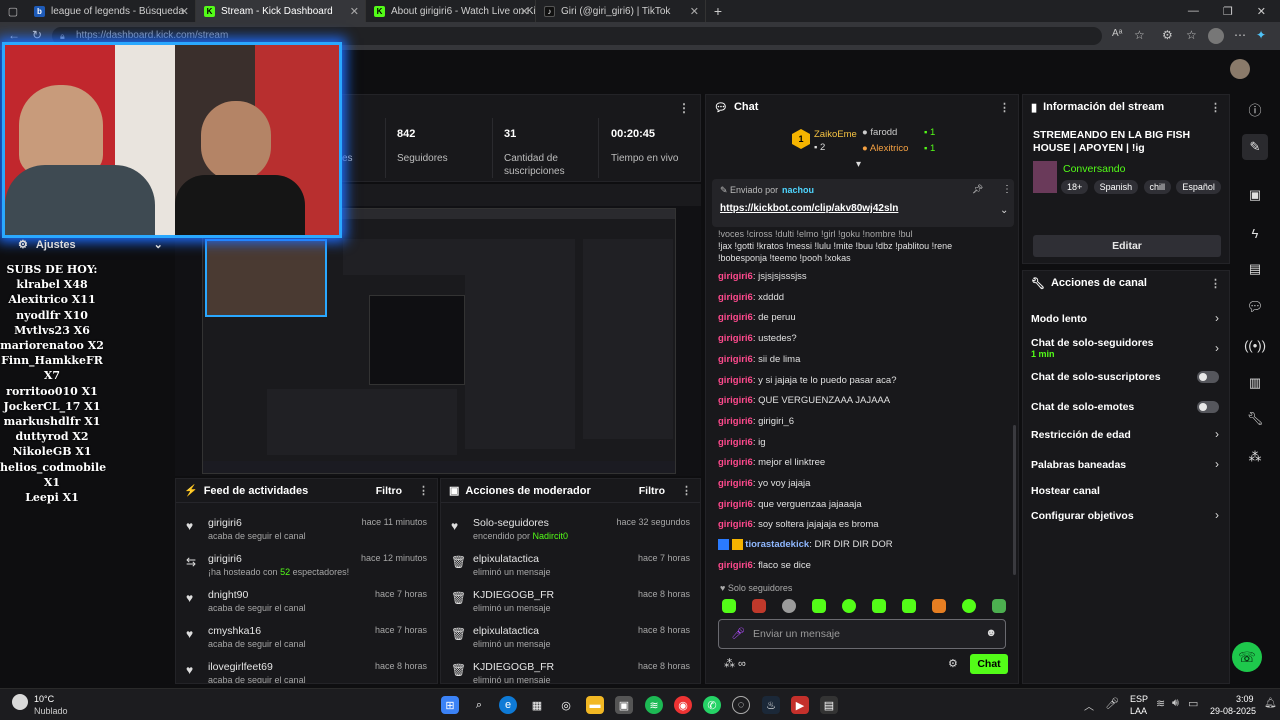 The image size is (1280, 720). Describe the element at coordinates (1007, 189) in the screenshot. I see `pinned-menu-icon: ⋮` at that location.